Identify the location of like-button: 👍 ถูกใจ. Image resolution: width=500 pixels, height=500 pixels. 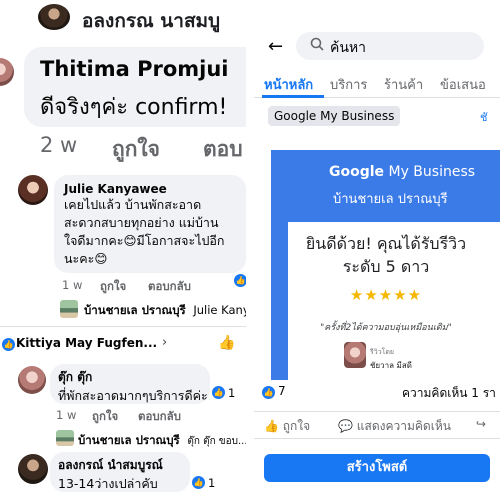
(287, 426).